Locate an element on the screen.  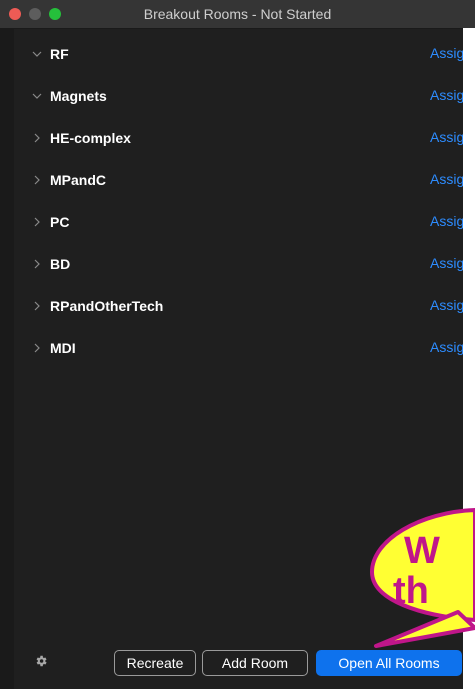
room-name: MDI is located at coordinates (63, 348).